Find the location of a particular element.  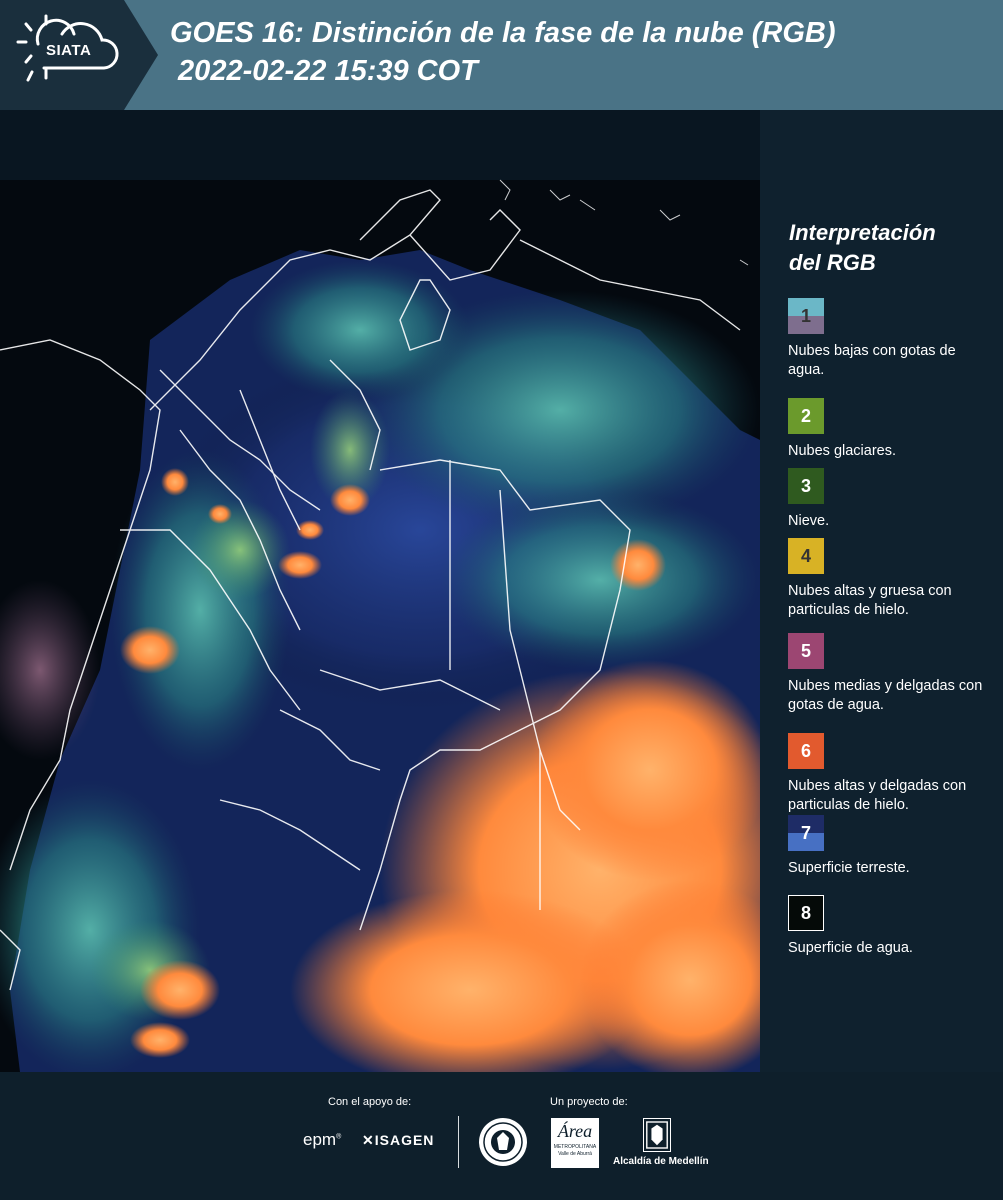

legend-label: Superficie terreste. is located at coordinates (849, 868).